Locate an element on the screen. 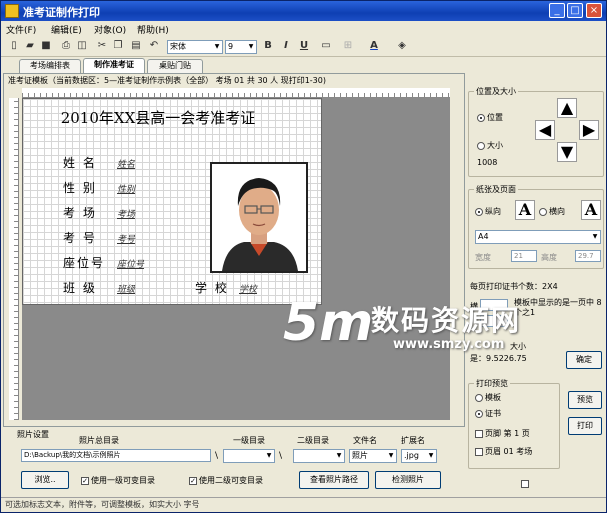 This screenshot has width=607, height=513. copy-icon: ❐ is located at coordinates (118, 46).